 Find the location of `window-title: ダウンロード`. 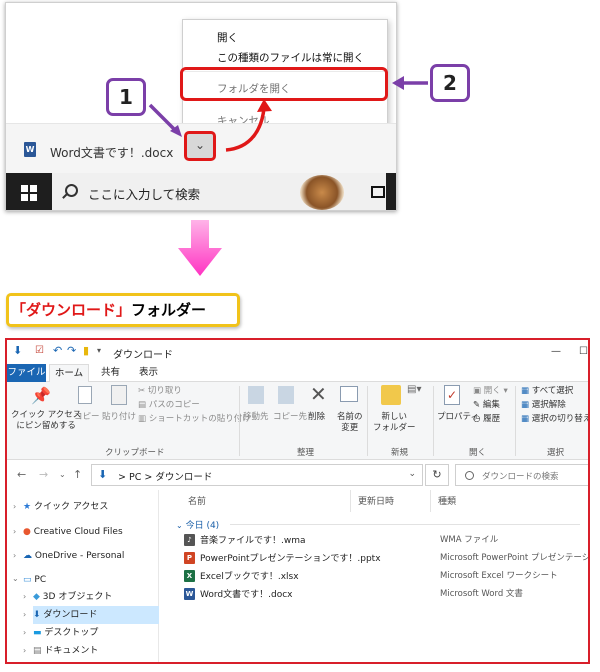

window-title: ダウンロード is located at coordinates (143, 355).